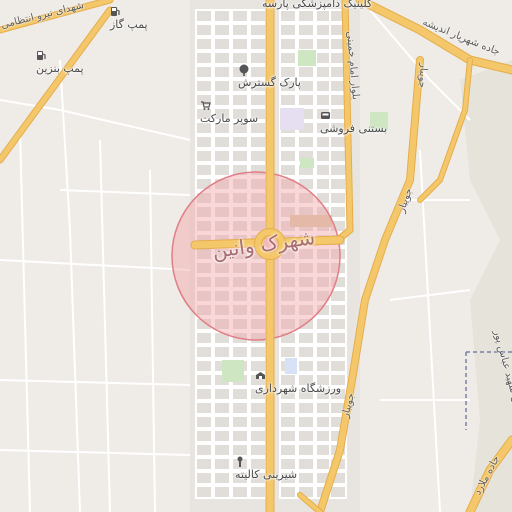 This screenshot has height=512, width=512. Describe the element at coordinates (218, 106) in the screenshot. I see `cart-icon` at that location.